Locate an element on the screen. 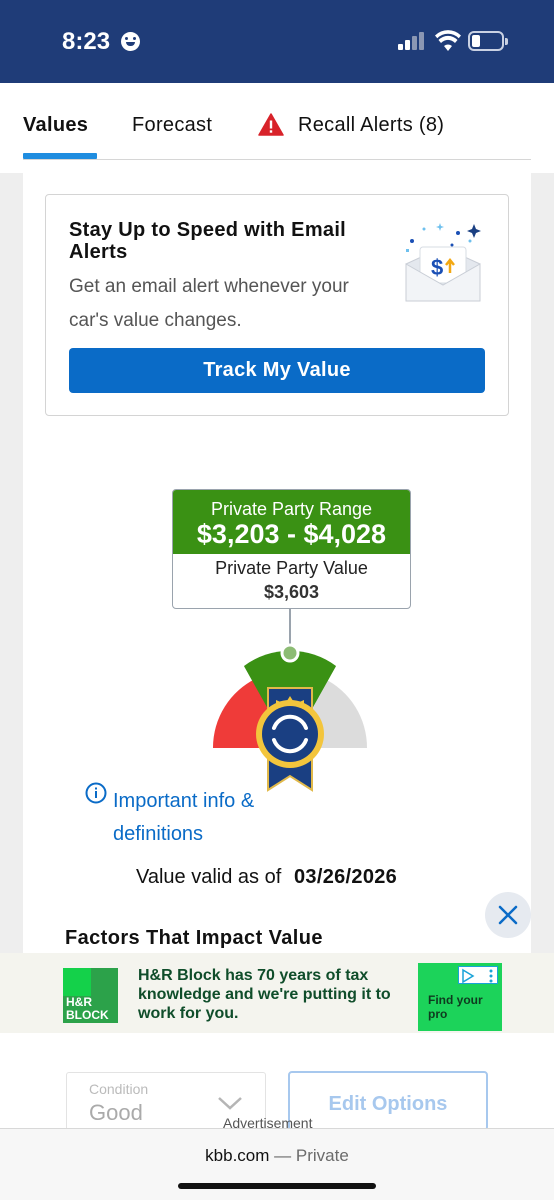 The width and height of the screenshot is (554, 1200). range-value: $3,203 - $4,028 is located at coordinates (291, 534).